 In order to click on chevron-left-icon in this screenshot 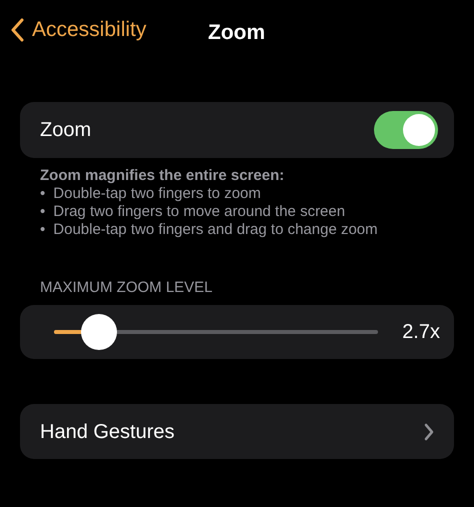, I will do `click(17, 30)`.